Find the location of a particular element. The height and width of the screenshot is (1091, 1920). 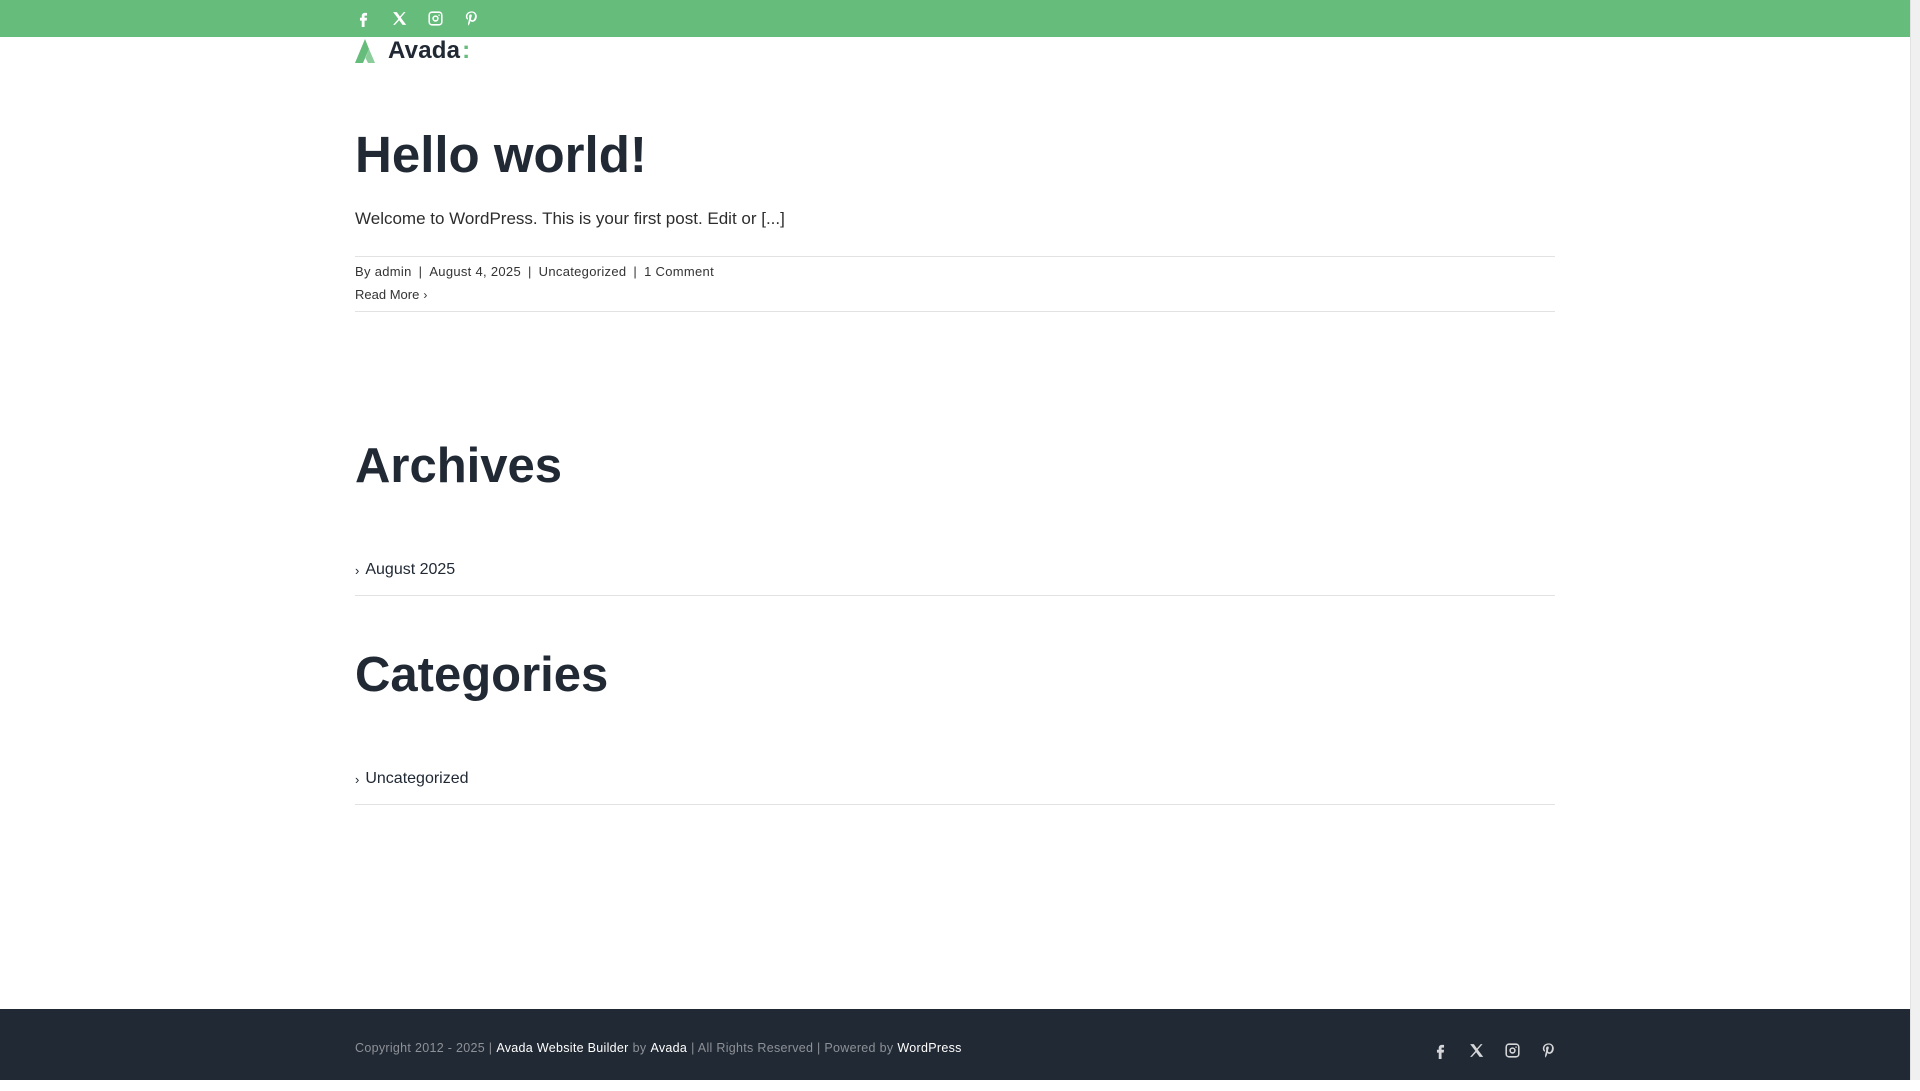

meta-divider-bottom is located at coordinates (955, 311).